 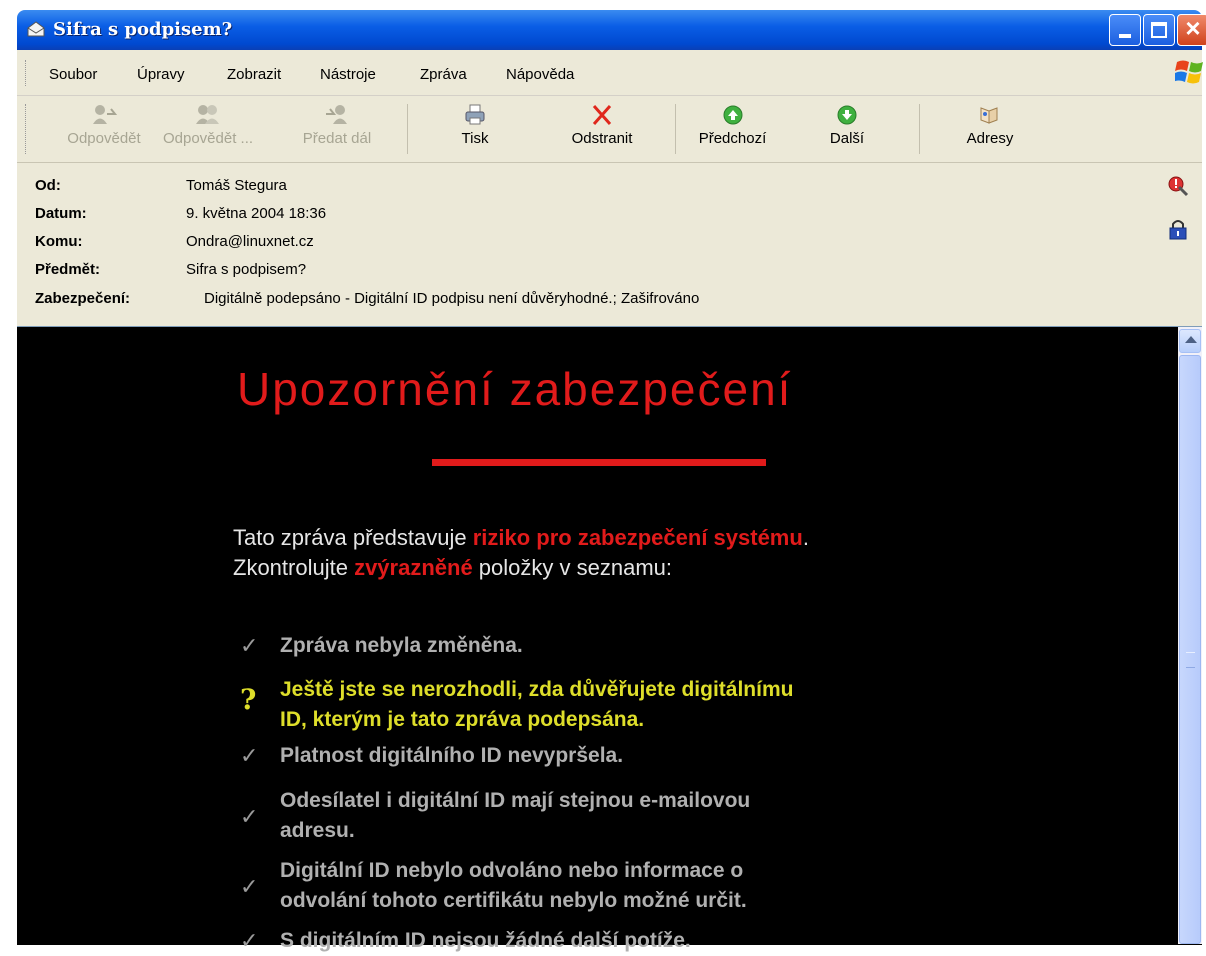 What do you see at coordinates (236, 185) in the screenshot?
I see `from-value: Tomáš Stegura` at bounding box center [236, 185].